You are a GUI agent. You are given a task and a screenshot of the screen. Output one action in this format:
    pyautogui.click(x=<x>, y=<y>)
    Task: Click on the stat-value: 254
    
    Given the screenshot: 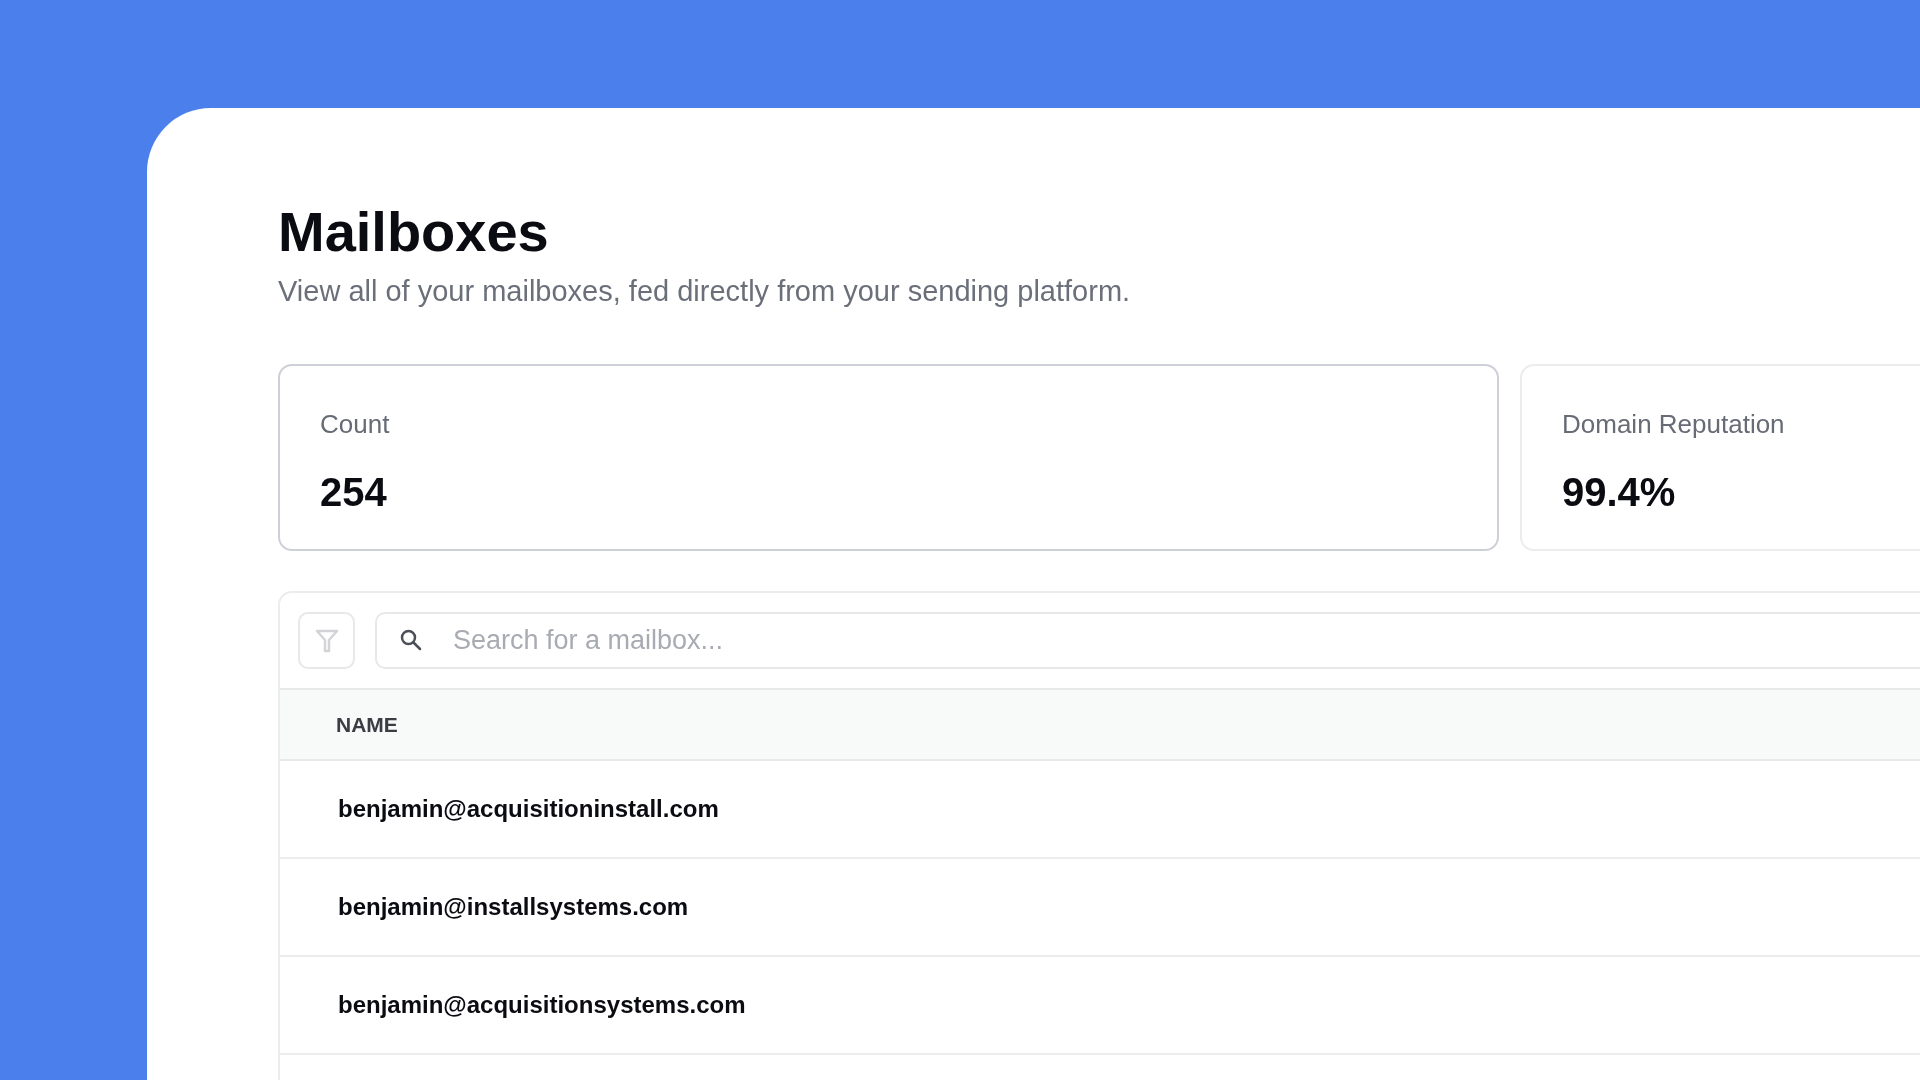 What is the action you would take?
    pyautogui.click(x=353, y=492)
    